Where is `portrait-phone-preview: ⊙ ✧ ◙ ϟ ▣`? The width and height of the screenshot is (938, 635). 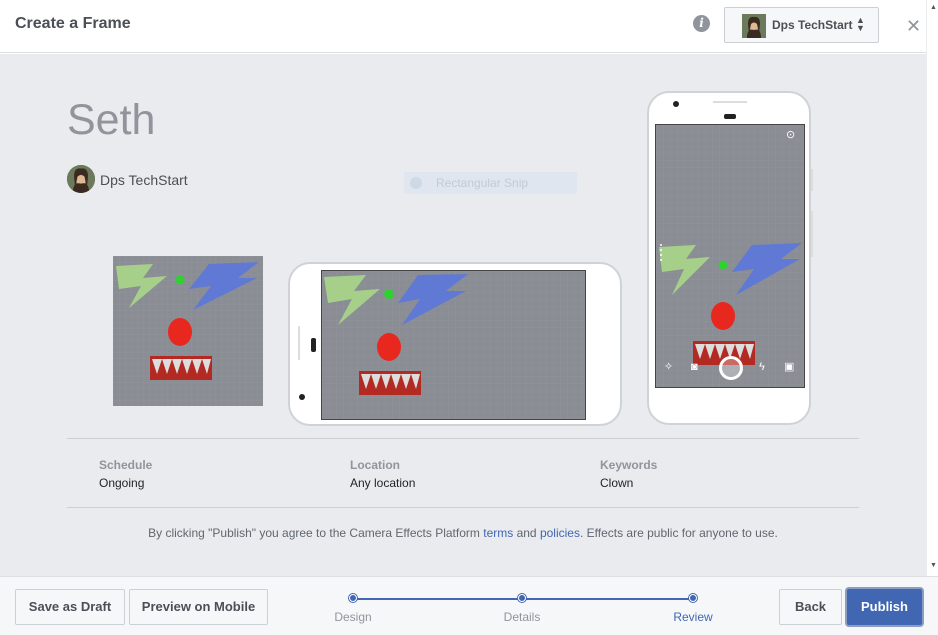 portrait-phone-preview: ⊙ ✧ ◙ ϟ ▣ is located at coordinates (730, 258).